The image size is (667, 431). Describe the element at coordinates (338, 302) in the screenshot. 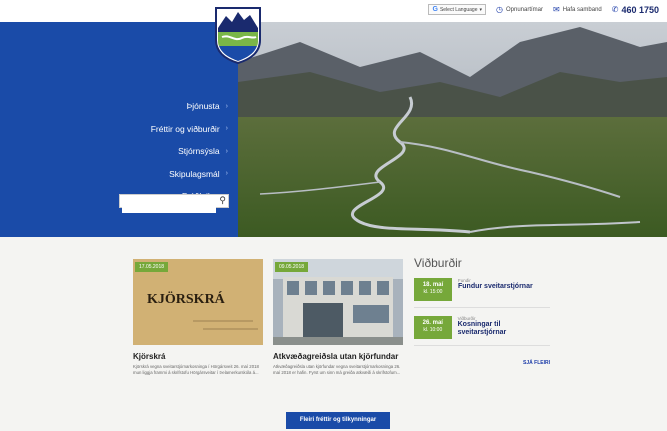

I see `news-card-image: 09.05.2018` at that location.